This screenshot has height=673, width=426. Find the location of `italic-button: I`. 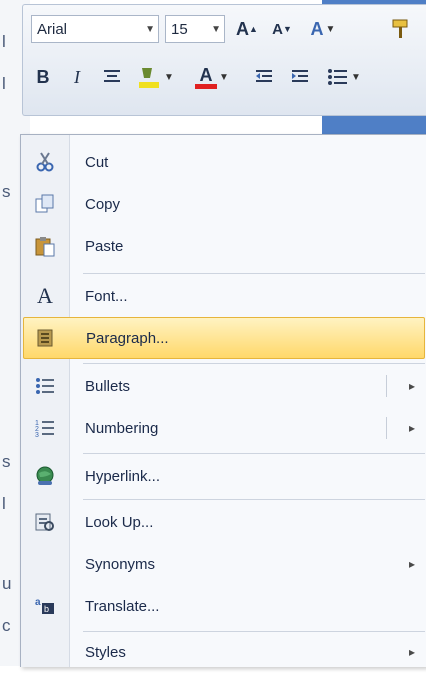

italic-button: I is located at coordinates (77, 77).